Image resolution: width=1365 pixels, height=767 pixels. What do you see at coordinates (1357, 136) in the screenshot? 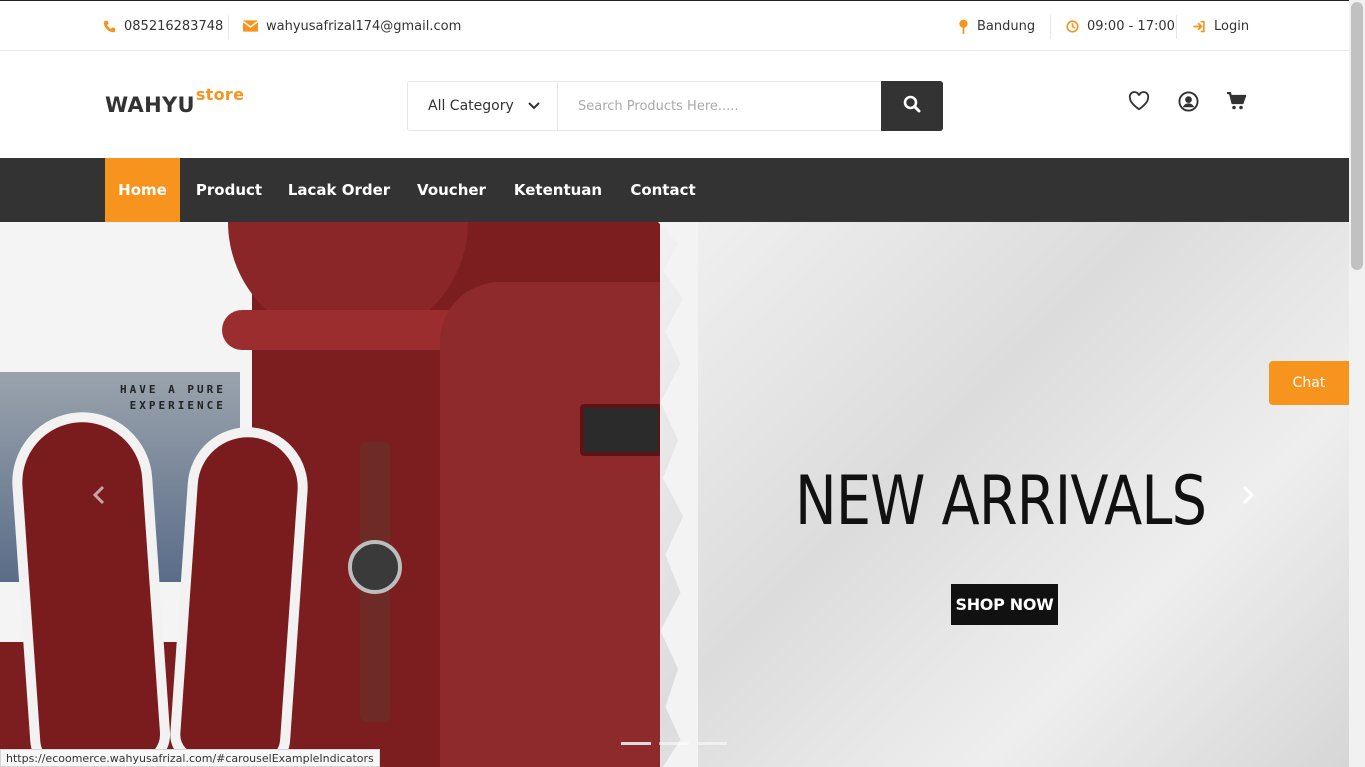
I see `scrollbar-thumb` at bounding box center [1357, 136].